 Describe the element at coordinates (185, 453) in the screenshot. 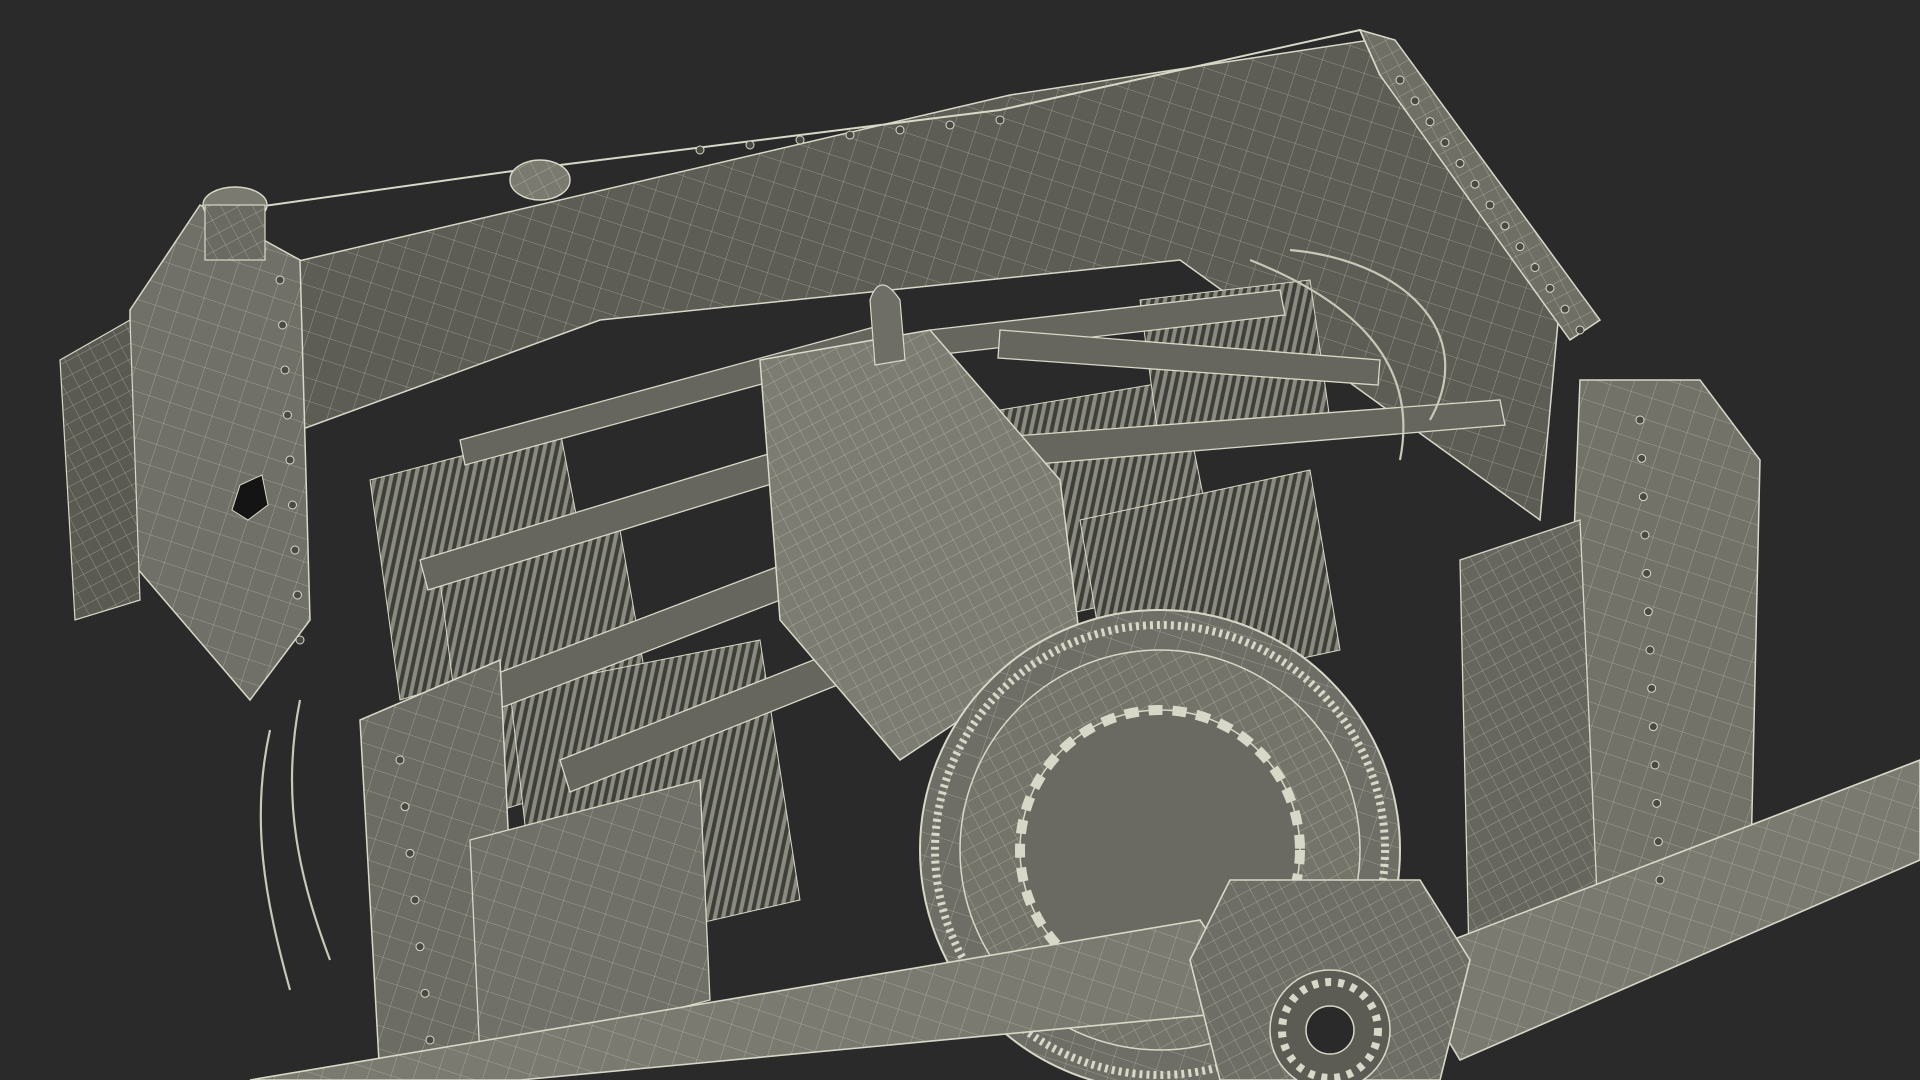

I see `left-side-panel` at that location.